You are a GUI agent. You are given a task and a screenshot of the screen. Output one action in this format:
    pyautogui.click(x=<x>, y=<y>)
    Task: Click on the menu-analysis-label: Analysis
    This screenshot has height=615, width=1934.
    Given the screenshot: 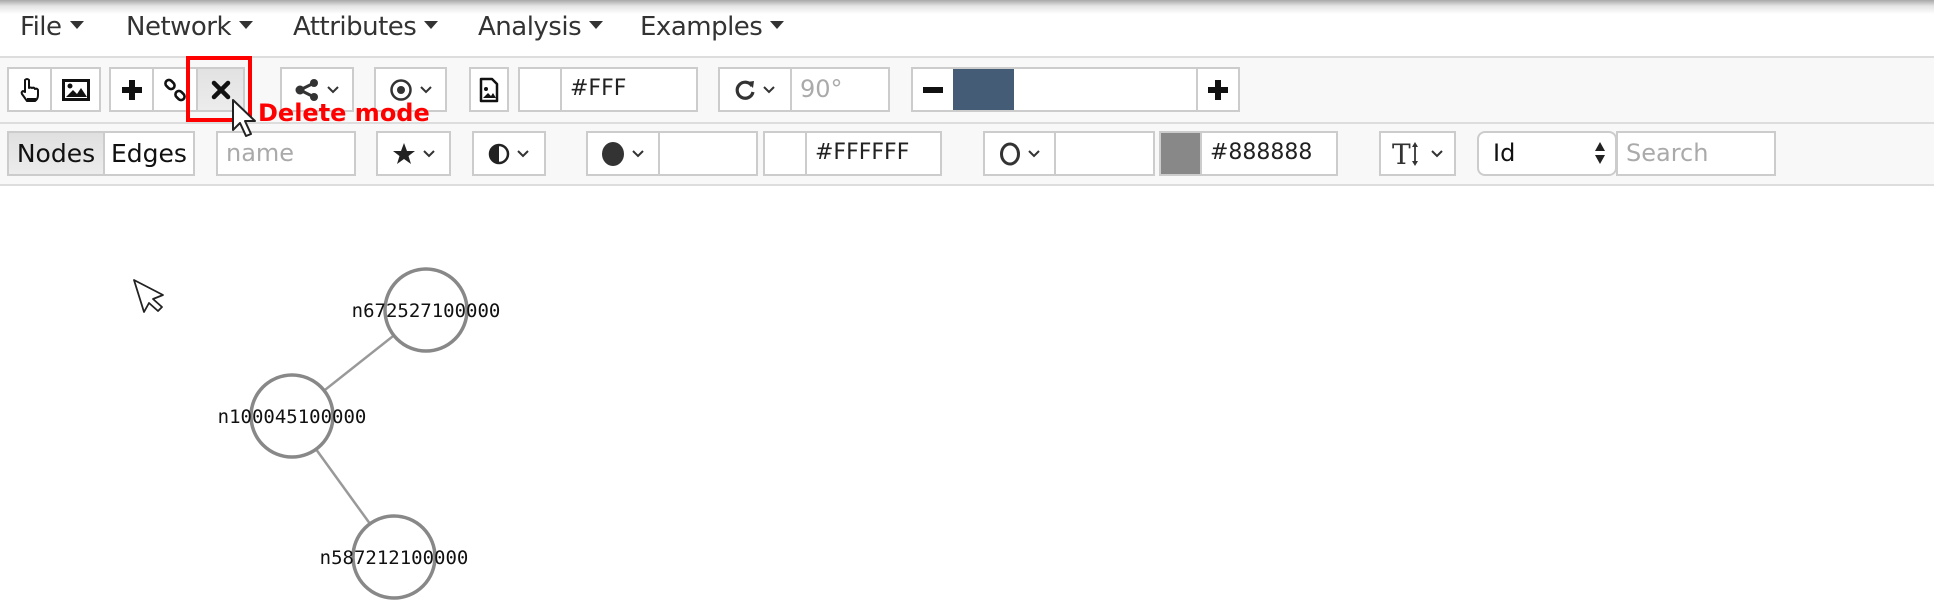 What is the action you would take?
    pyautogui.click(x=530, y=27)
    